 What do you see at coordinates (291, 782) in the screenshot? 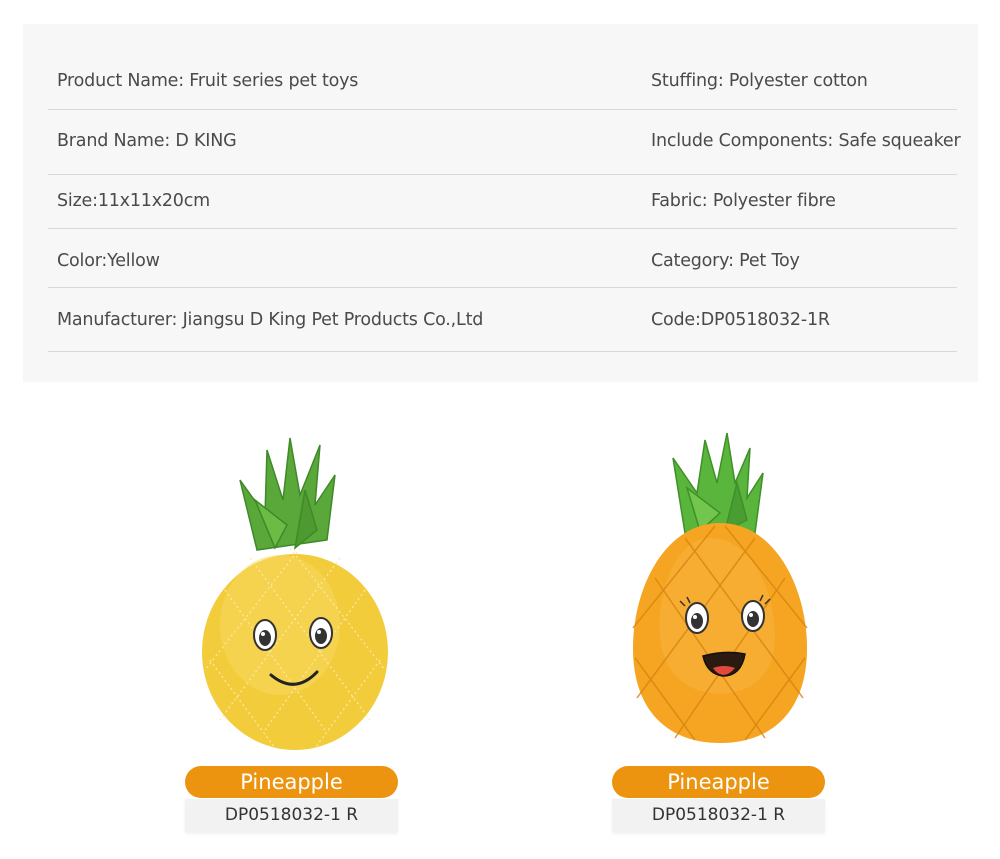
I see `product-name-pill-1: Pineapple` at bounding box center [291, 782].